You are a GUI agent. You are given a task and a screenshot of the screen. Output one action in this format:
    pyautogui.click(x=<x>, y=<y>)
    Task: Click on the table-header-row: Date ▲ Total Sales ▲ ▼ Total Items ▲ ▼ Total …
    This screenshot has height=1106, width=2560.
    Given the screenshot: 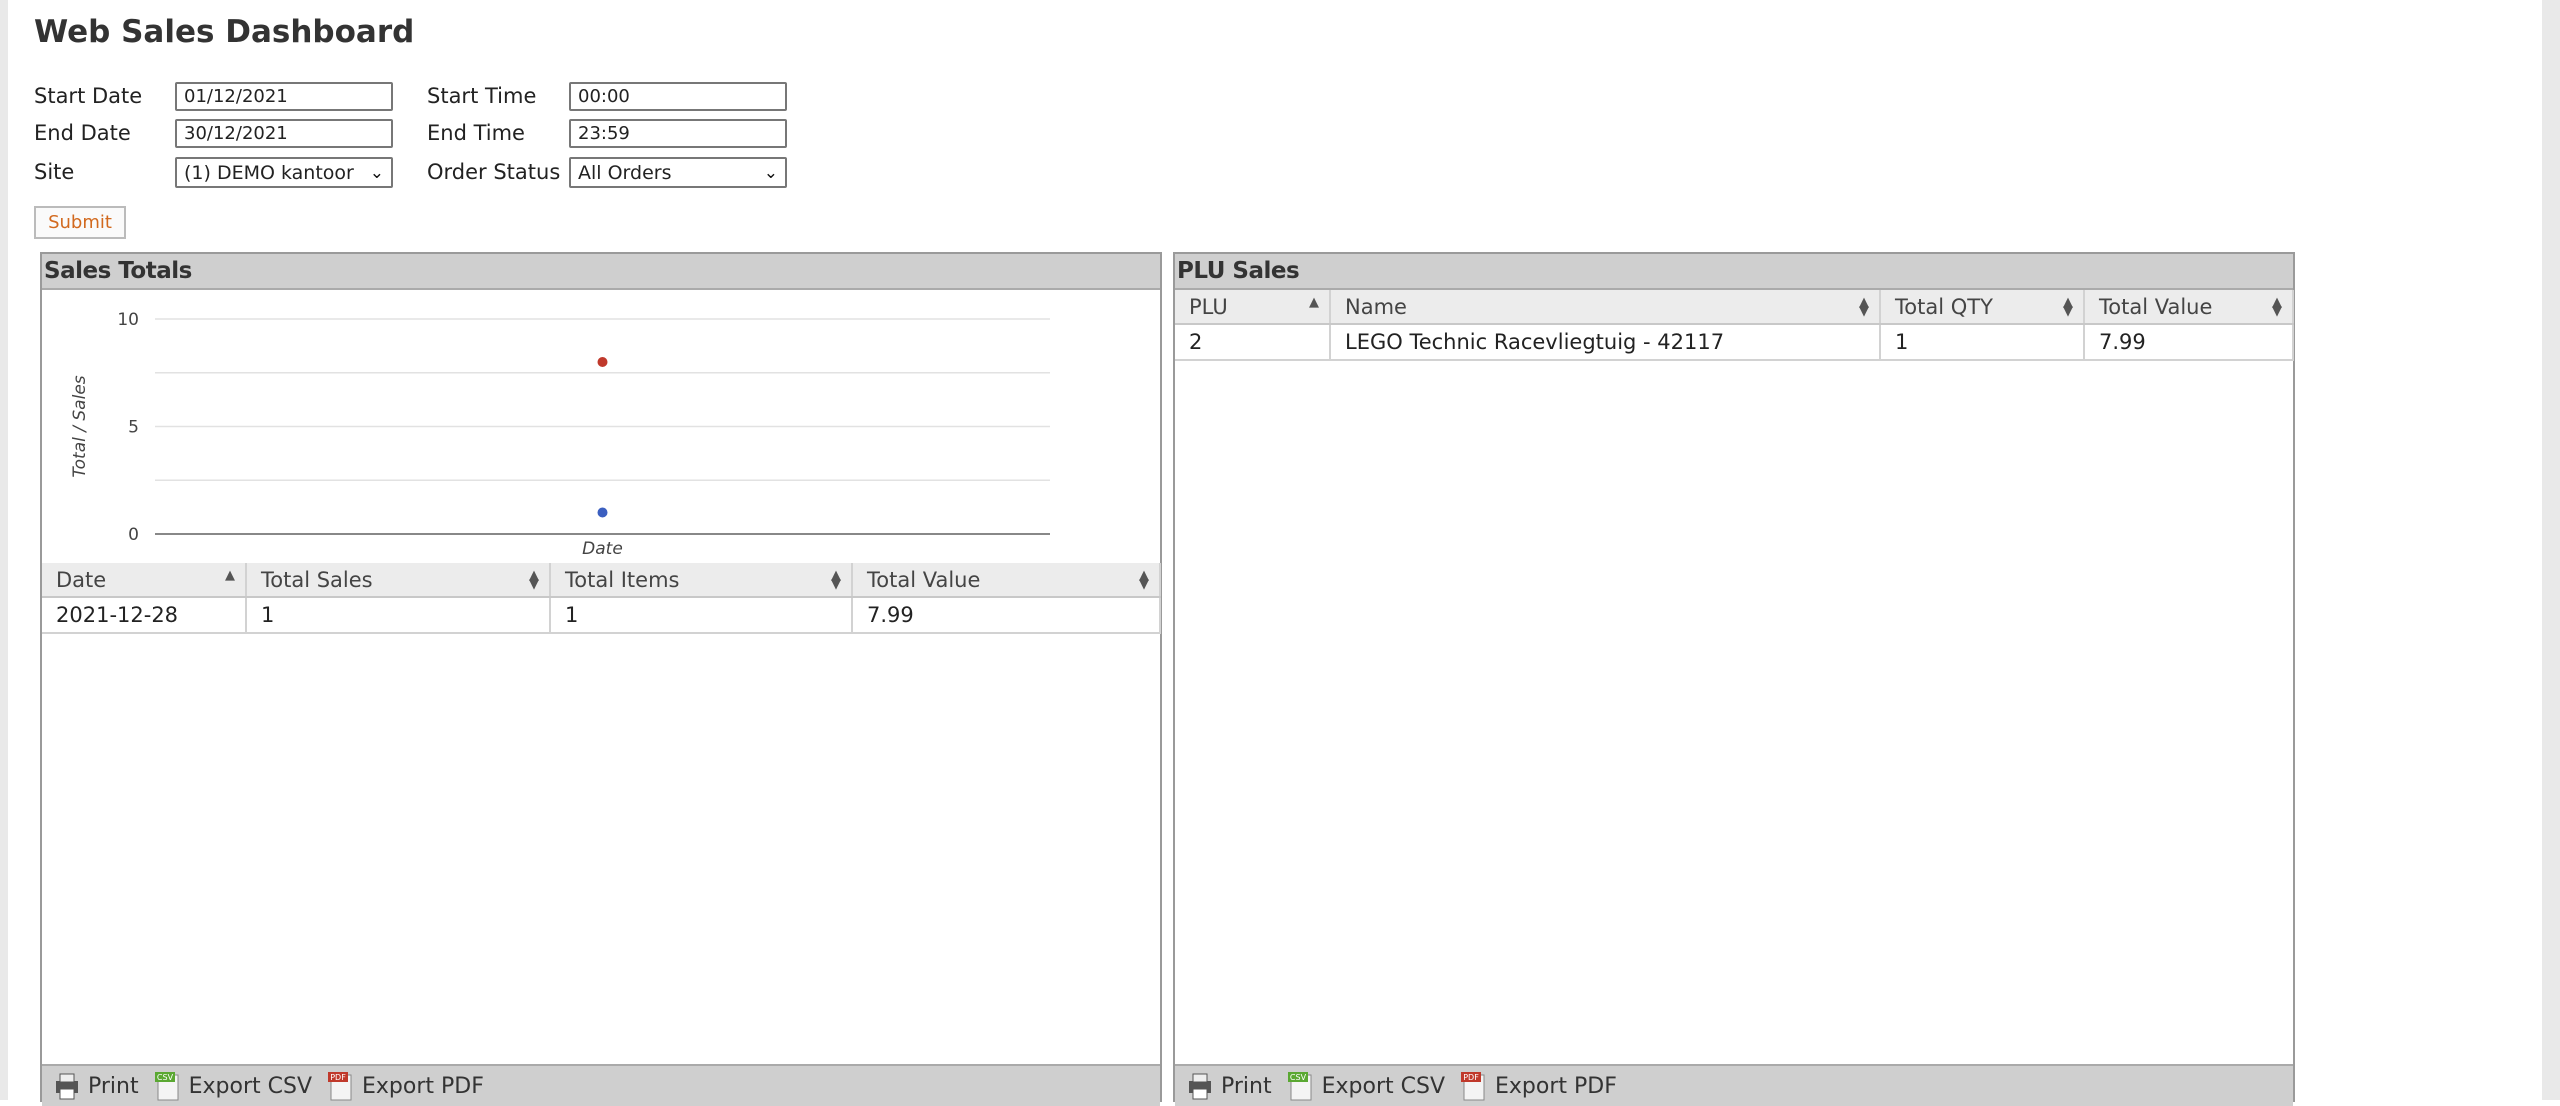 What is the action you would take?
    pyautogui.click(x=601, y=580)
    